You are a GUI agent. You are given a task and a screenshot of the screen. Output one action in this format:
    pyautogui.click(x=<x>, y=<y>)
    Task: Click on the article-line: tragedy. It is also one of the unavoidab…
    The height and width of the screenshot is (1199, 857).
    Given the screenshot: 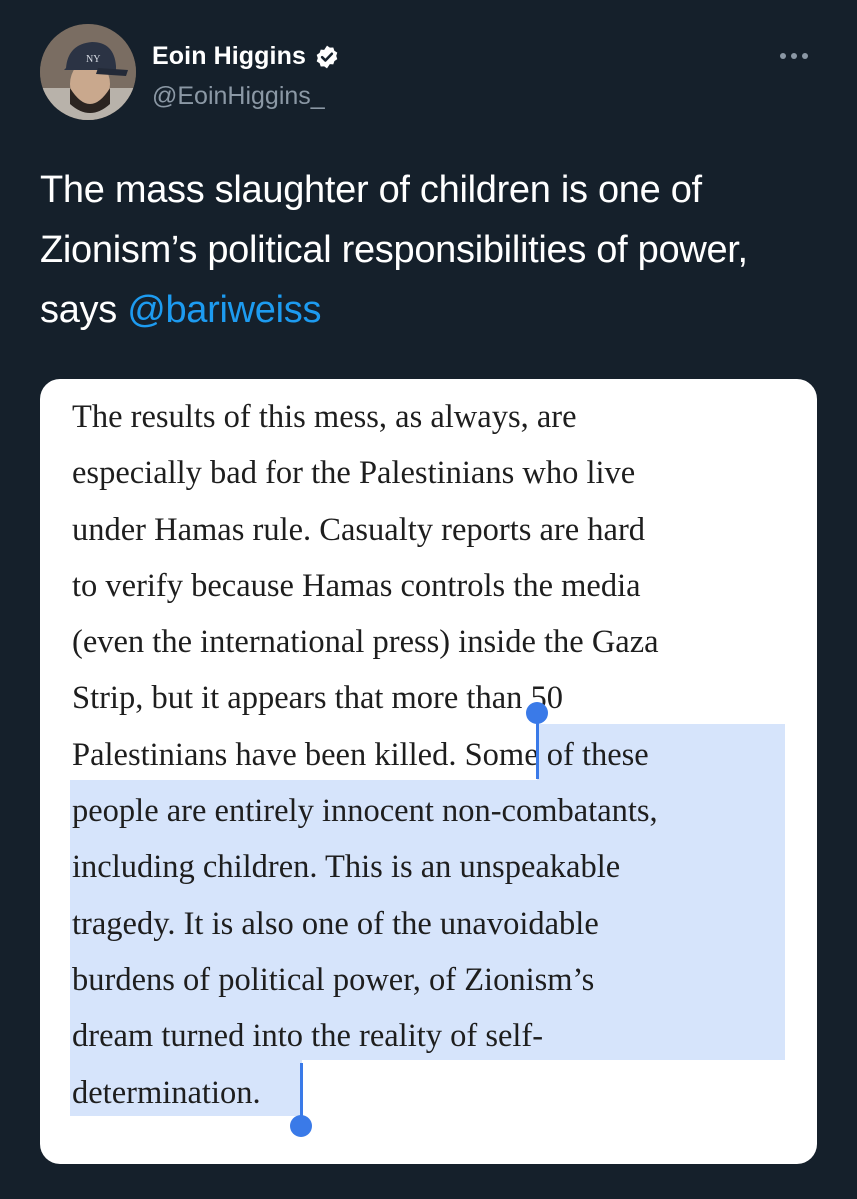 What is the action you would take?
    pyautogui.click(x=335, y=923)
    